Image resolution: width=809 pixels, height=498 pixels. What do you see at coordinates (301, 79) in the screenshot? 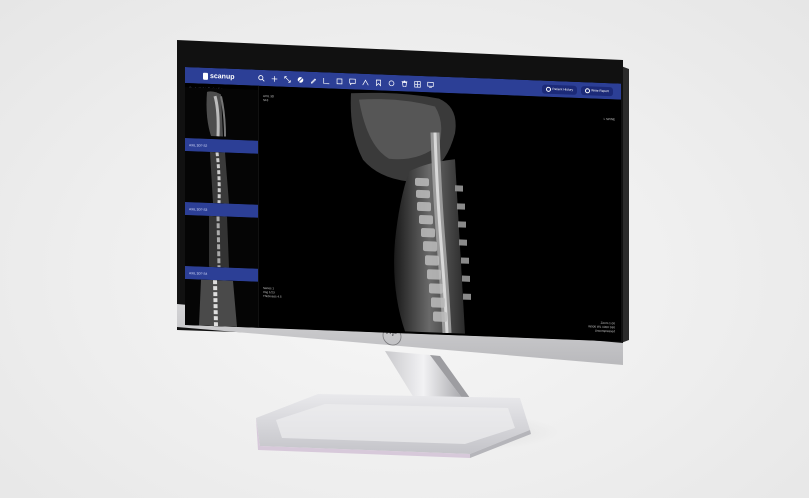
I see `contrast-icon` at bounding box center [301, 79].